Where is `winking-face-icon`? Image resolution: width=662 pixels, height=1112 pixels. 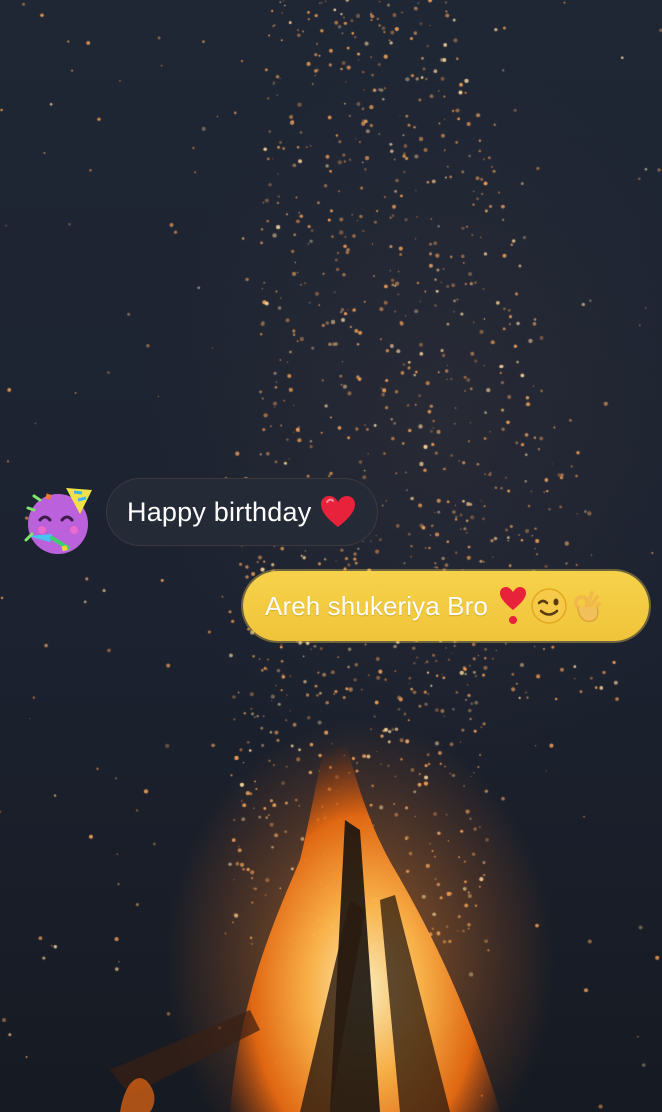
winking-face-icon is located at coordinates (549, 606).